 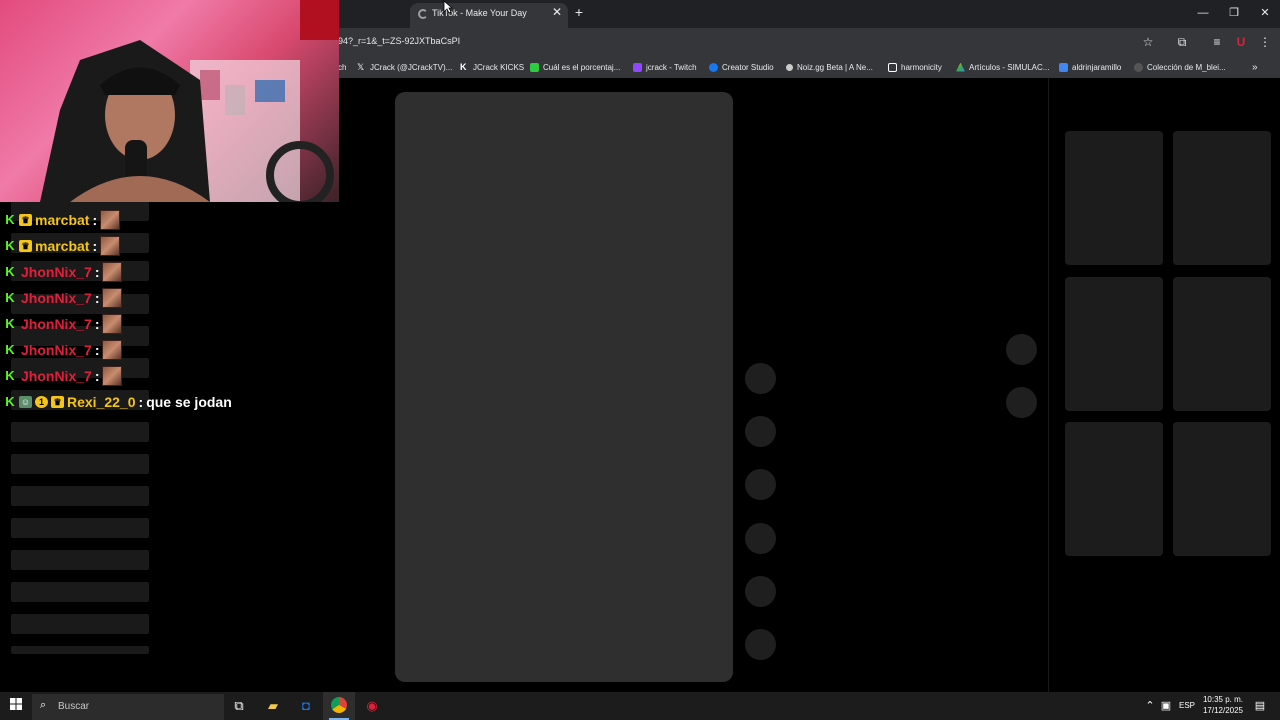 What do you see at coordinates (1021, 402) in the screenshot?
I see `nav-down-button-placeholder` at bounding box center [1021, 402].